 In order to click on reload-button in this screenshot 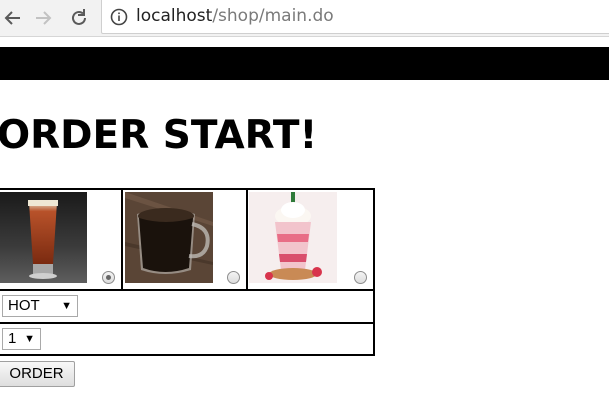, I will do `click(79, 18)`.